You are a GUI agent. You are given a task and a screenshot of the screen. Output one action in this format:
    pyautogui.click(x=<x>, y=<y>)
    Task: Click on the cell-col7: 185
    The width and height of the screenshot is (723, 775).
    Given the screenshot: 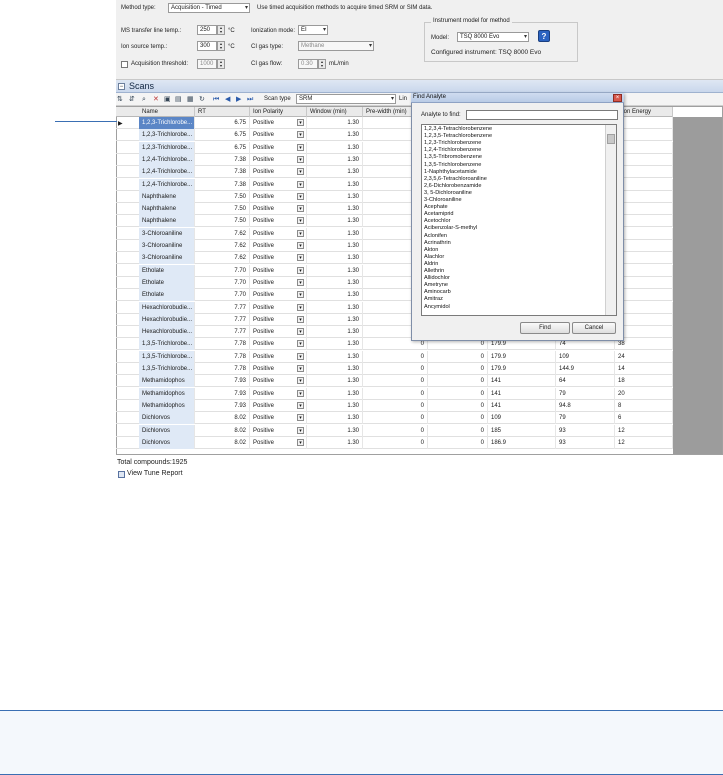 What is the action you would take?
    pyautogui.click(x=522, y=430)
    